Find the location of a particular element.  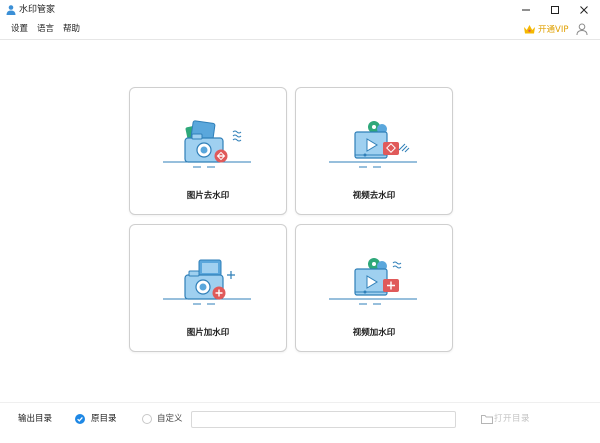

close-button is located at coordinates (584, 10).